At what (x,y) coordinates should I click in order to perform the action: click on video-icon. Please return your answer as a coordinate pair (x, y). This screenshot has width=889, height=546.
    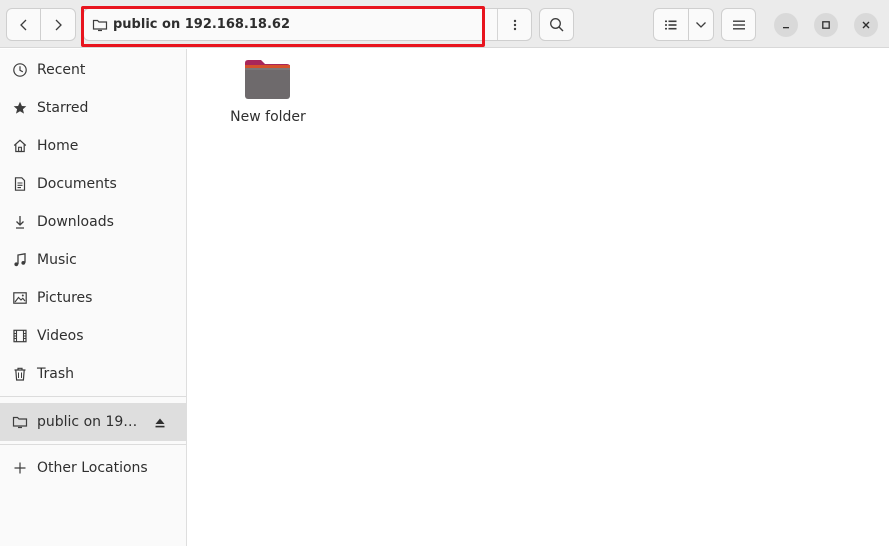
    Looking at the image, I should click on (20, 336).